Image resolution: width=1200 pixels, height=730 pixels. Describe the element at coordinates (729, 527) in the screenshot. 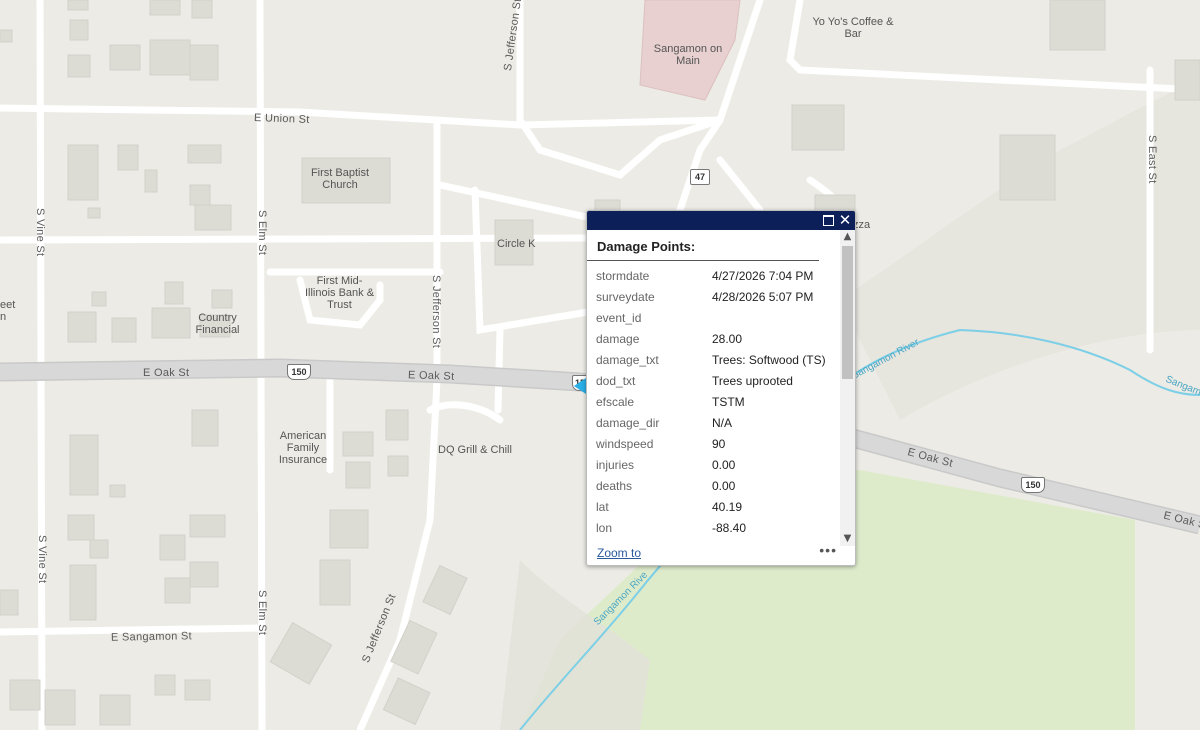

I see `attribute-value: -88.40` at that location.